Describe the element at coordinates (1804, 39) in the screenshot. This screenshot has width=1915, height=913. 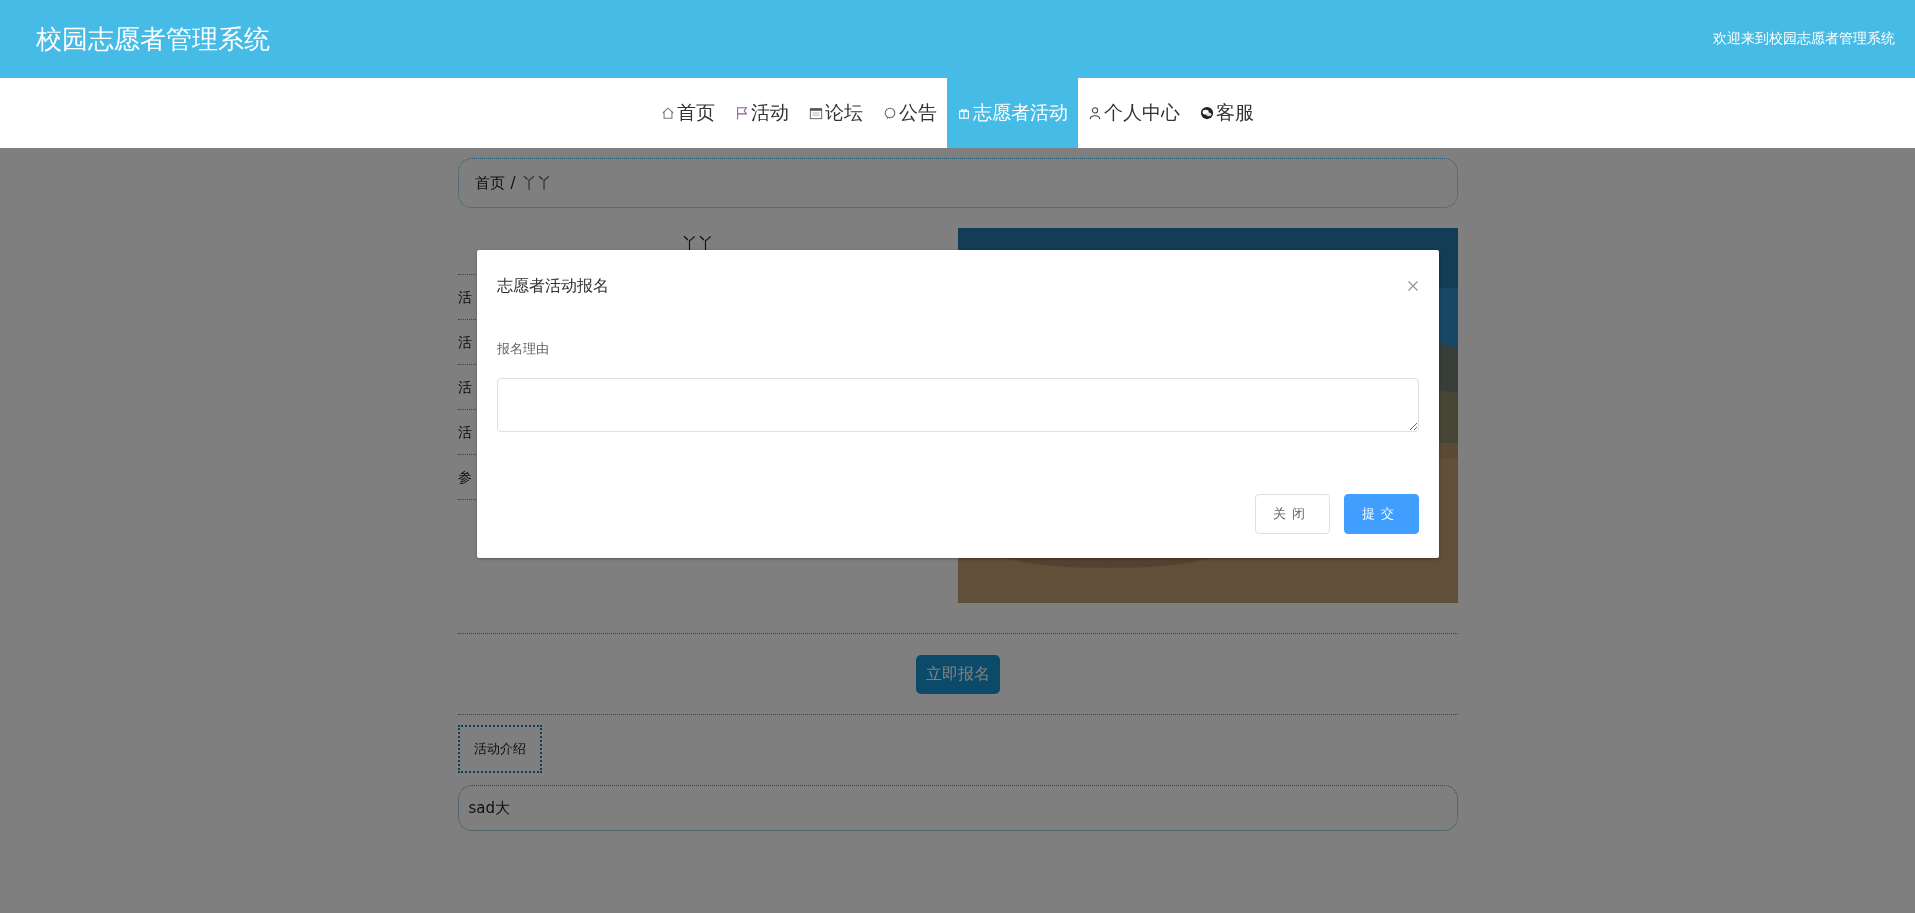
I see `welcome-text: 欢迎来到校园志愿者管理系统` at that location.